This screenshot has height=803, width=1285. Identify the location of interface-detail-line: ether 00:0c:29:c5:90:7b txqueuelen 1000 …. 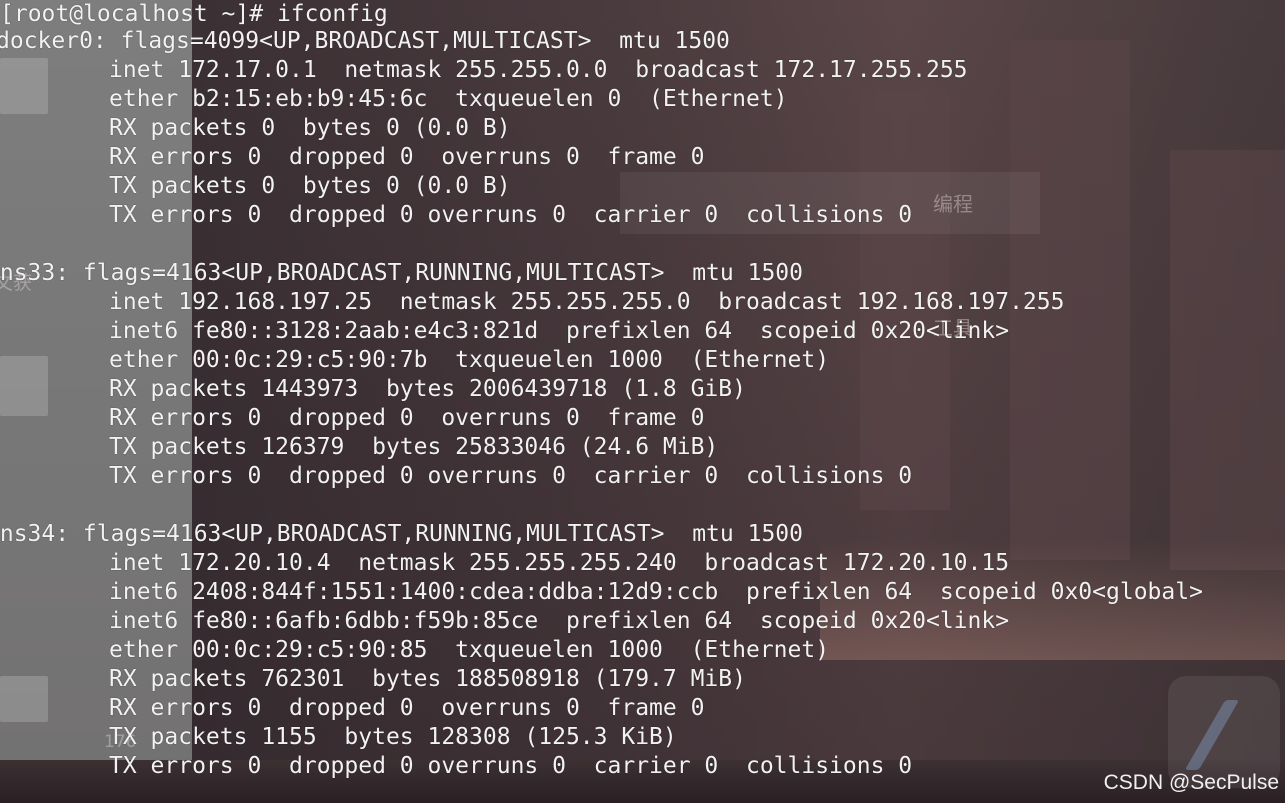
(469, 360).